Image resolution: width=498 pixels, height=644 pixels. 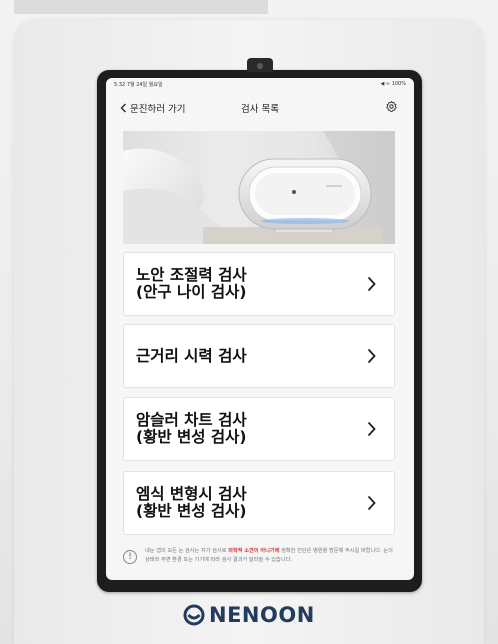 I want to click on brand-logo: NENOON, so click(x=249, y=615).